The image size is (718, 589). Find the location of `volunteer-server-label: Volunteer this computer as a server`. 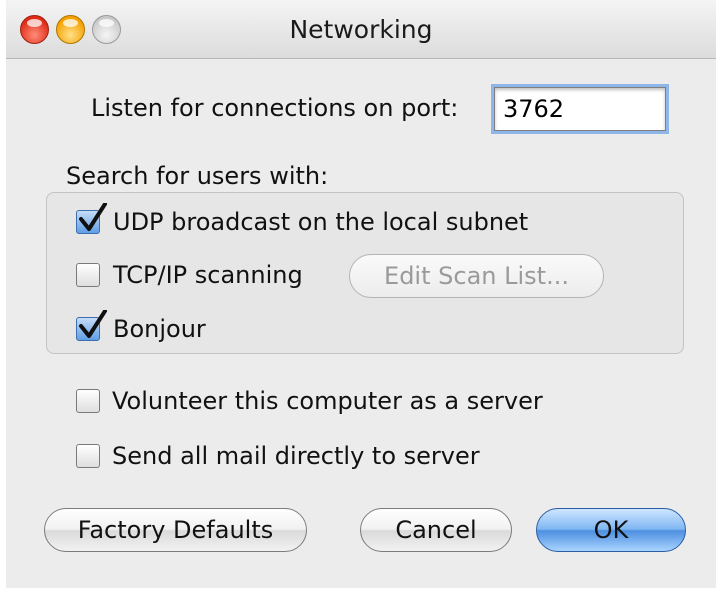

volunteer-server-label: Volunteer this computer as a server is located at coordinates (327, 401).